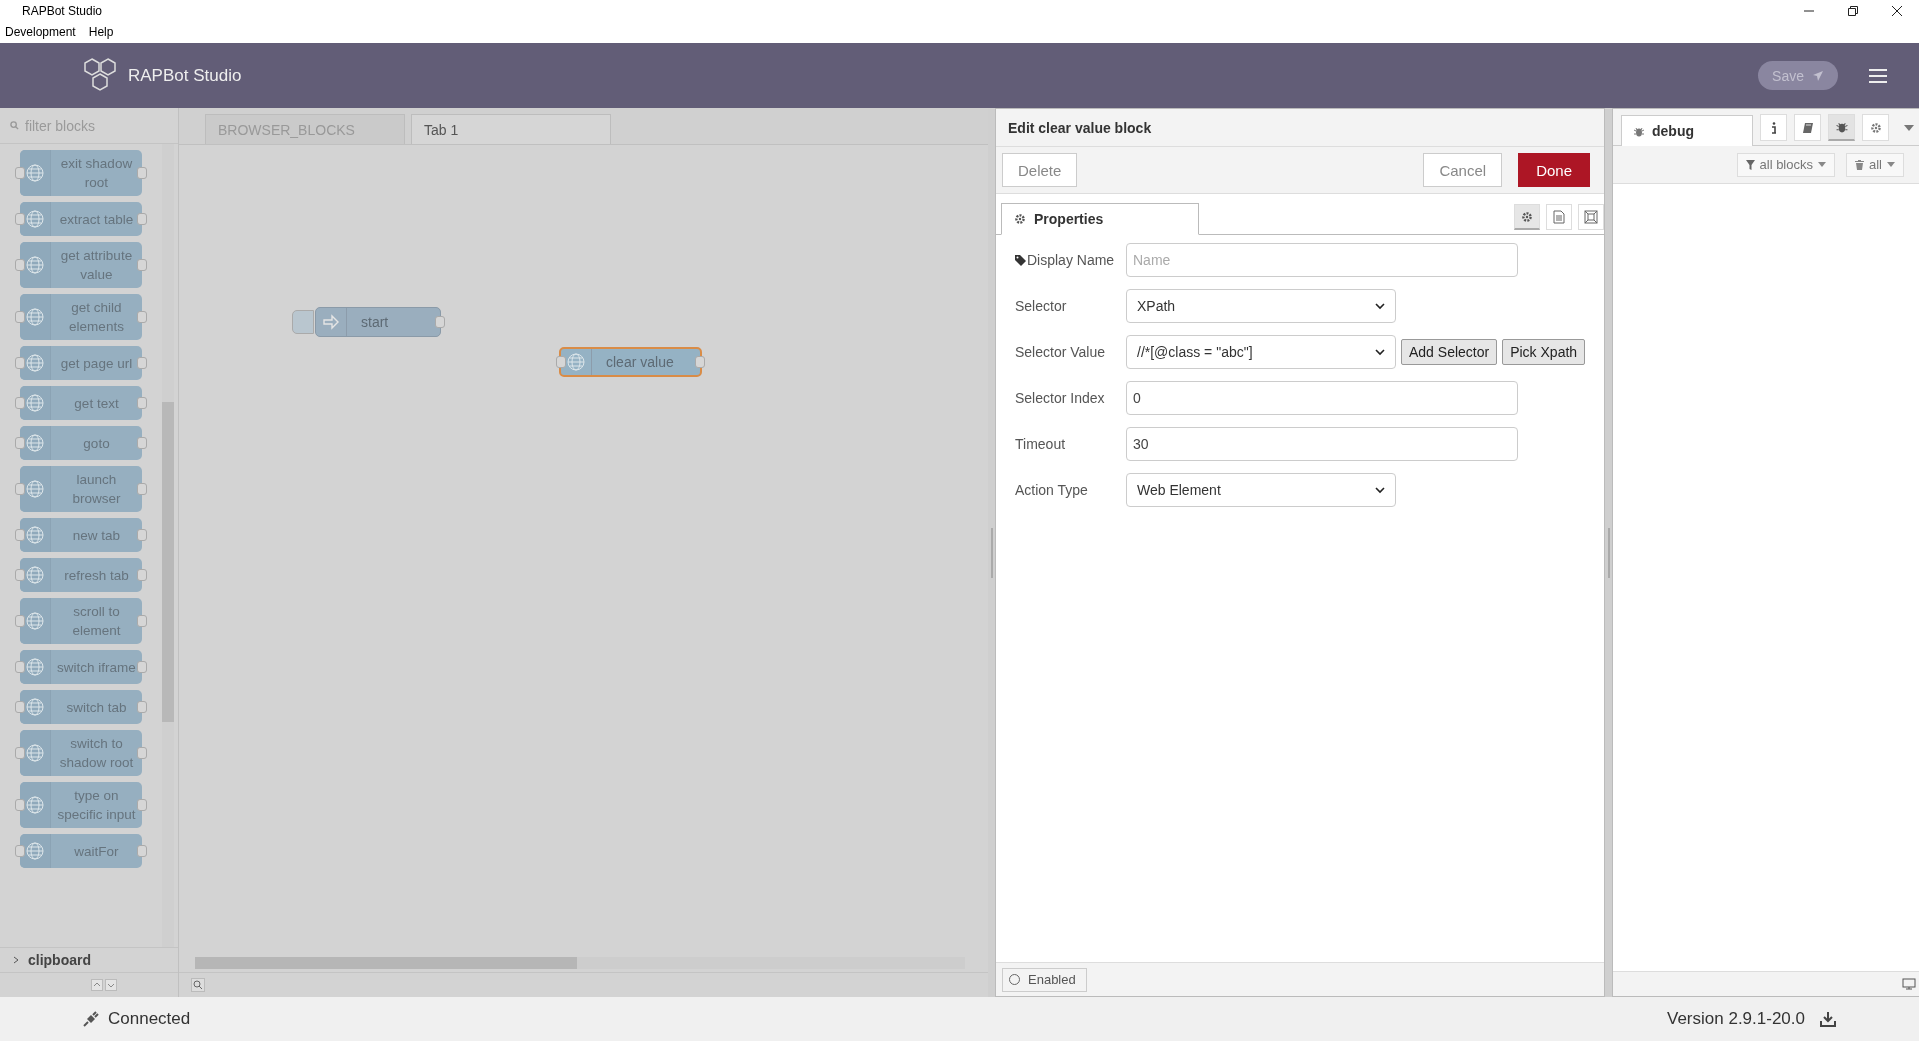 The width and height of the screenshot is (1919, 1041). What do you see at coordinates (81, 443) in the screenshot?
I see `palette-block: goto` at bounding box center [81, 443].